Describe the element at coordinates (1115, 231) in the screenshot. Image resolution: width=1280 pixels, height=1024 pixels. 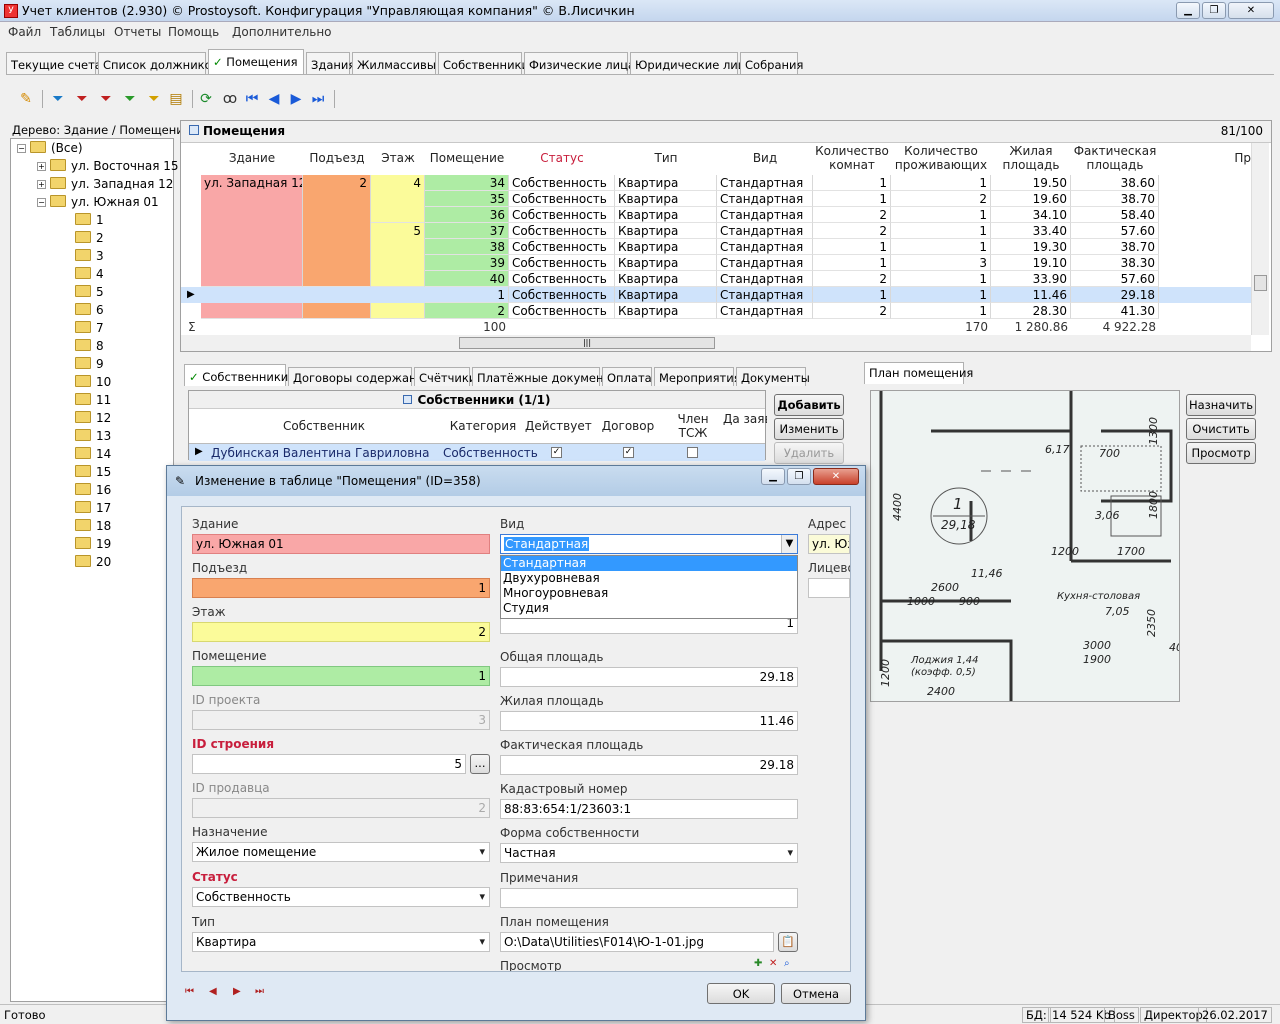
I see `grid-cell-actual: 57.60` at that location.